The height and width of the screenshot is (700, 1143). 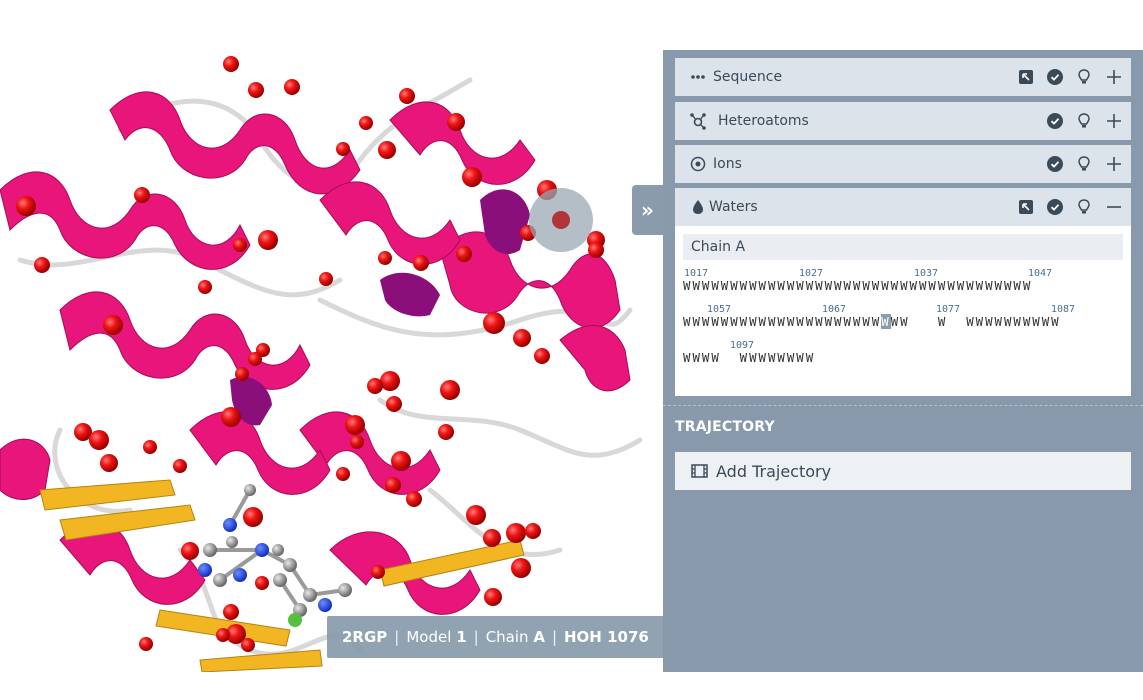 What do you see at coordinates (903, 121) in the screenshot?
I see `heteroatoms-section: Heteroatoms` at bounding box center [903, 121].